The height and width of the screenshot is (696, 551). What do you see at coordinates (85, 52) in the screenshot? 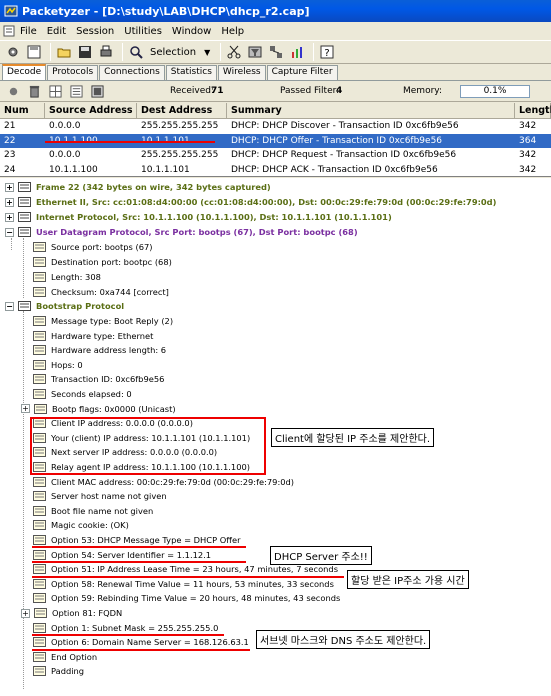
I see `disk-icon` at bounding box center [85, 52].